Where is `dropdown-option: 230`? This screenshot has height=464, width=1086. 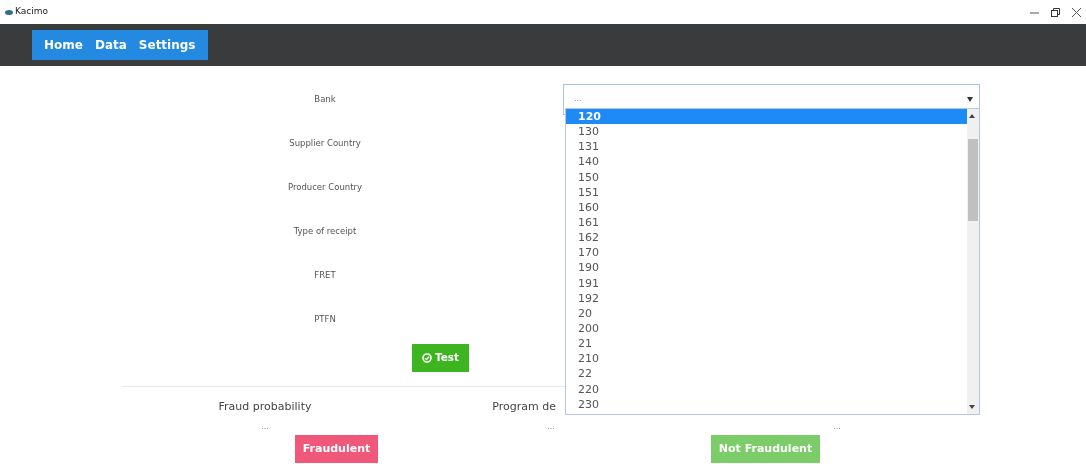
dropdown-option: 230 is located at coordinates (766, 404).